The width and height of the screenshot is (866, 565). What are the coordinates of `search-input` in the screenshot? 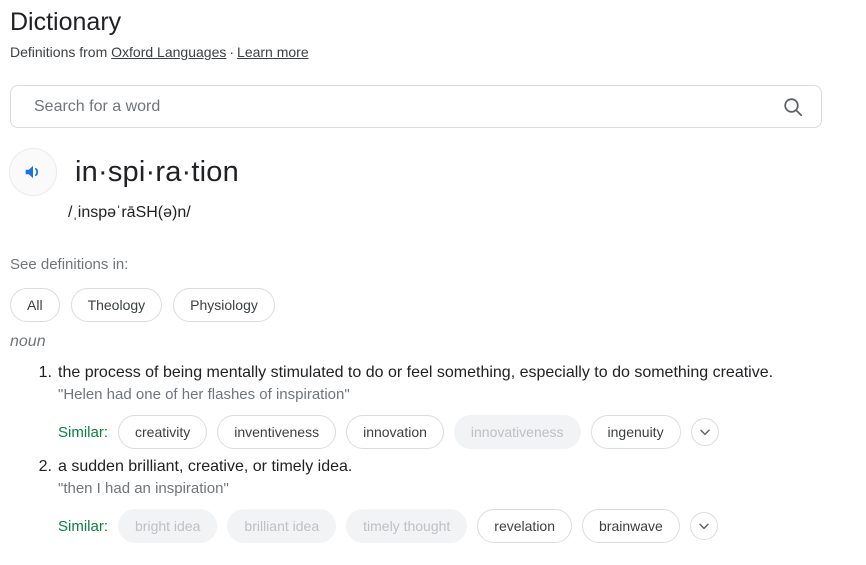 It's located at (406, 106).